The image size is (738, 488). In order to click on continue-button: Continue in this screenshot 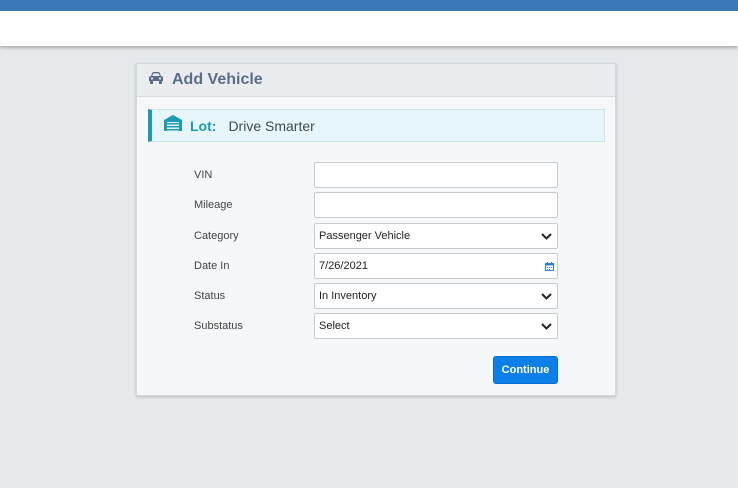, I will do `click(525, 370)`.